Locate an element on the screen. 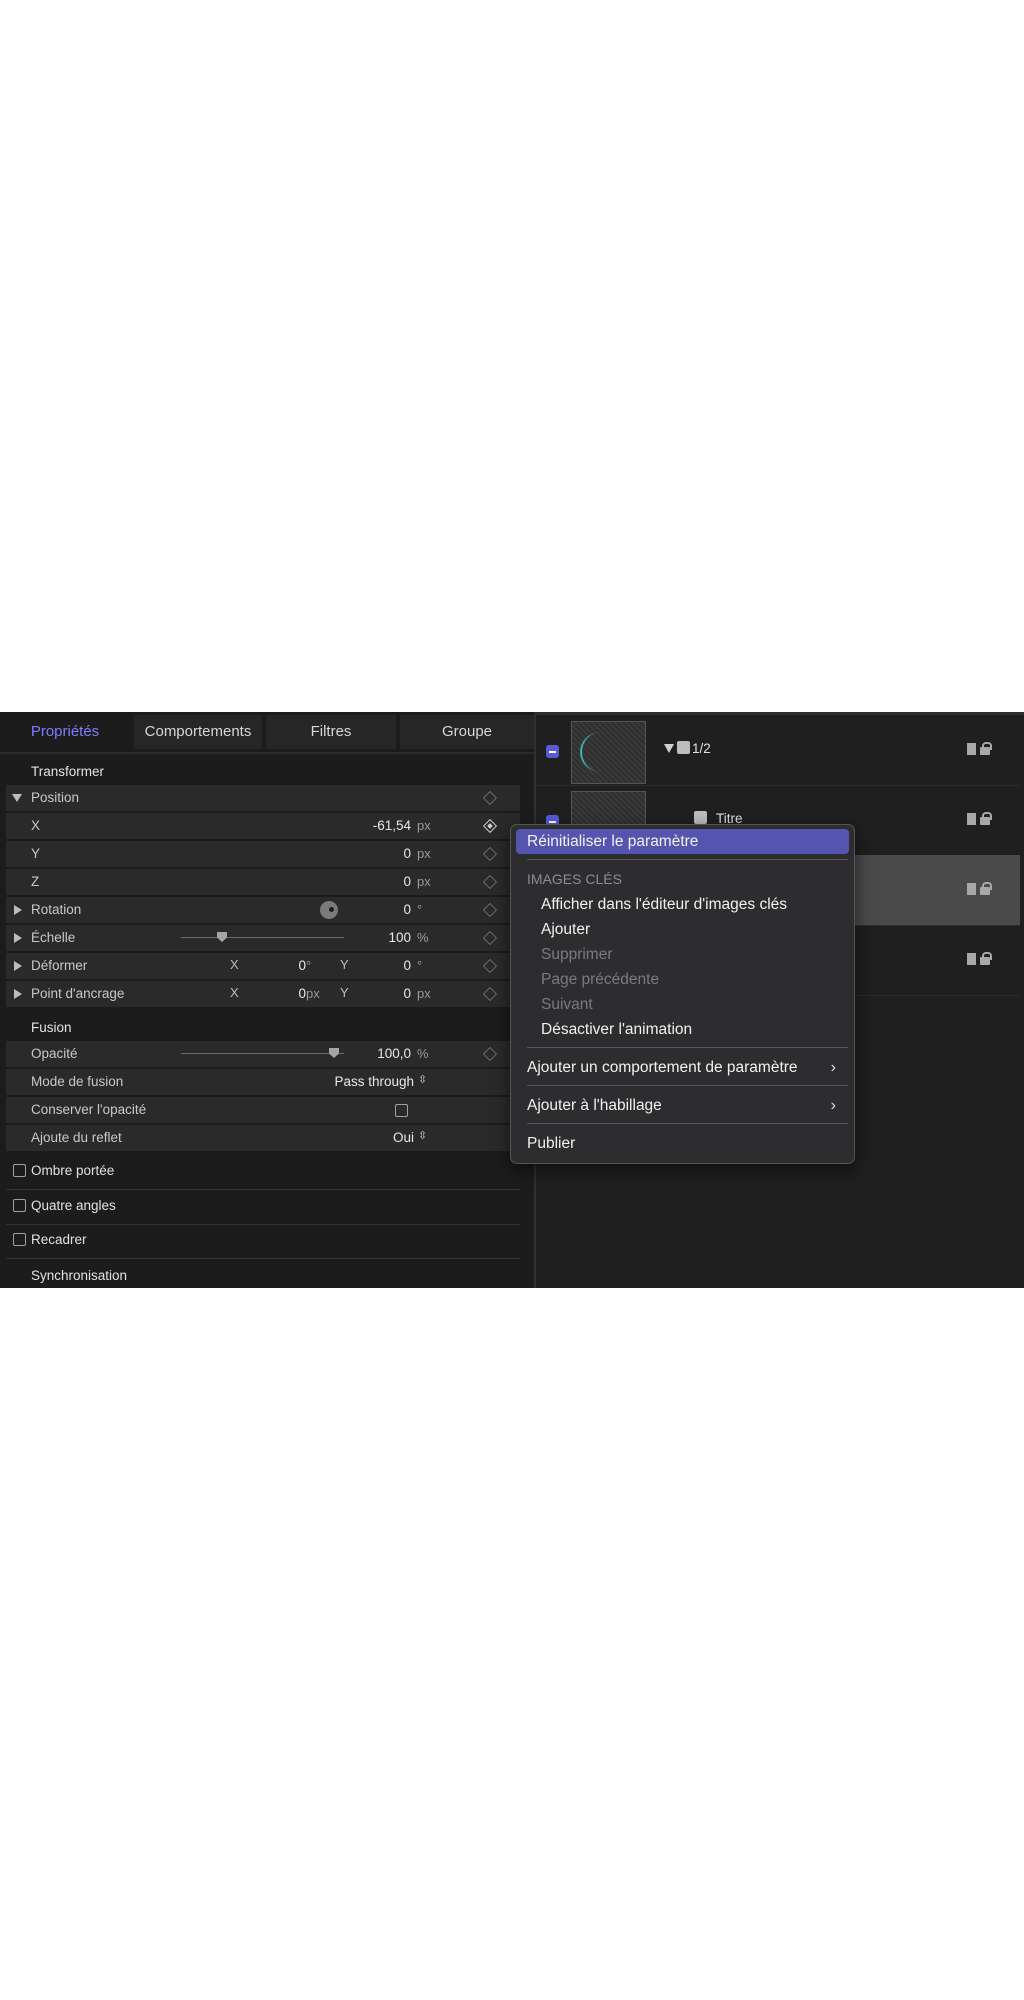 This screenshot has height=2000, width=1024. position-z-value: 0 is located at coordinates (378, 881).